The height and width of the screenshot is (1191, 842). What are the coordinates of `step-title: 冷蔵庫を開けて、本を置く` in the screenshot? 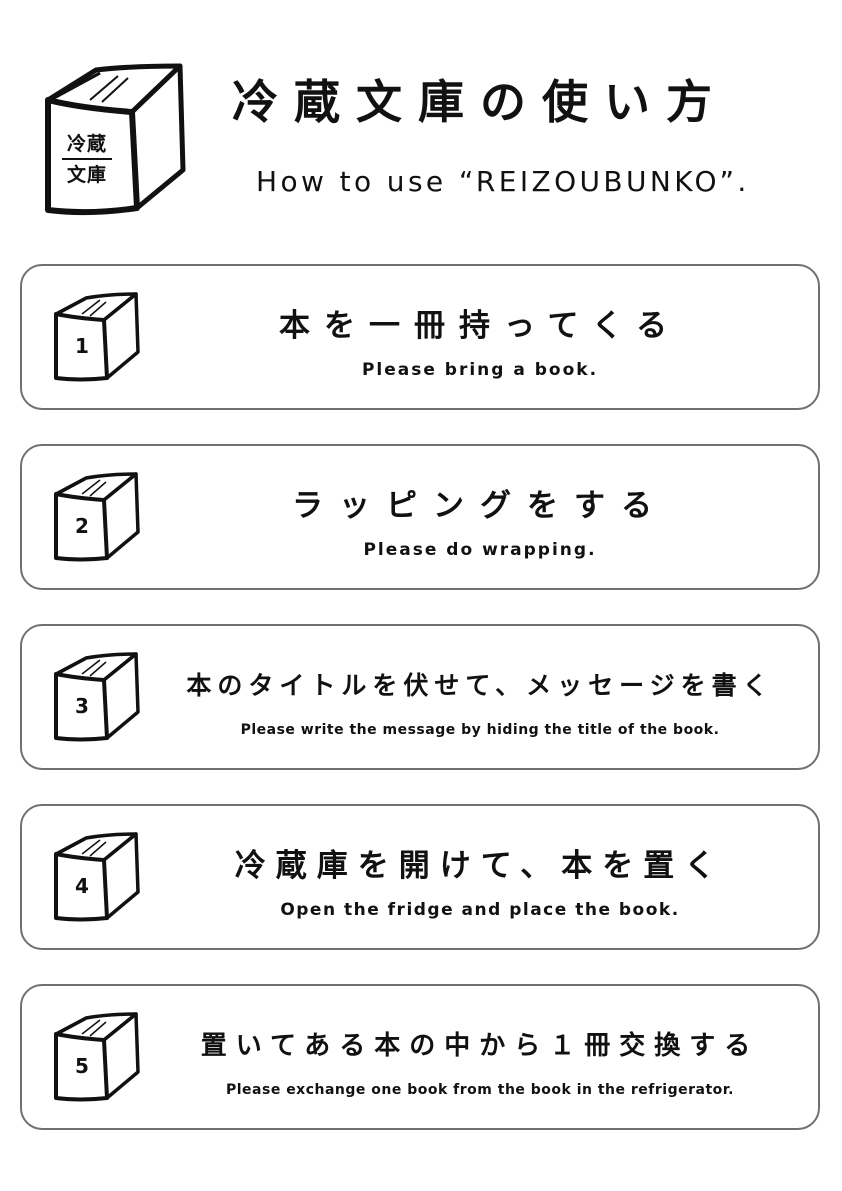 It's located at (480, 866).